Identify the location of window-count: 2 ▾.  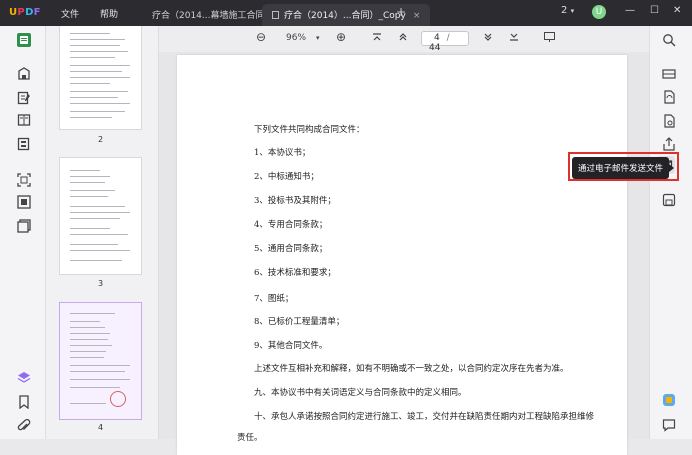
(567, 10).